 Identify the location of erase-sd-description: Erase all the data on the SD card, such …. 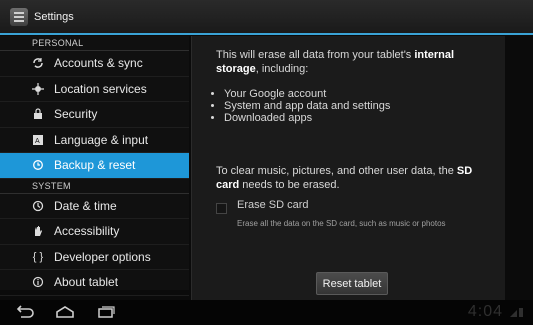
(341, 223).